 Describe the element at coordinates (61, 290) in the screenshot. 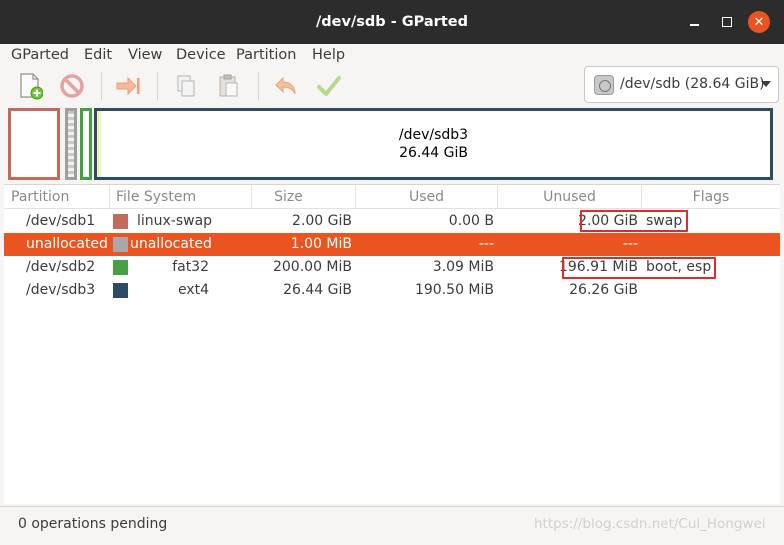

I see `cell-partition: /dev/sdb3` at that location.